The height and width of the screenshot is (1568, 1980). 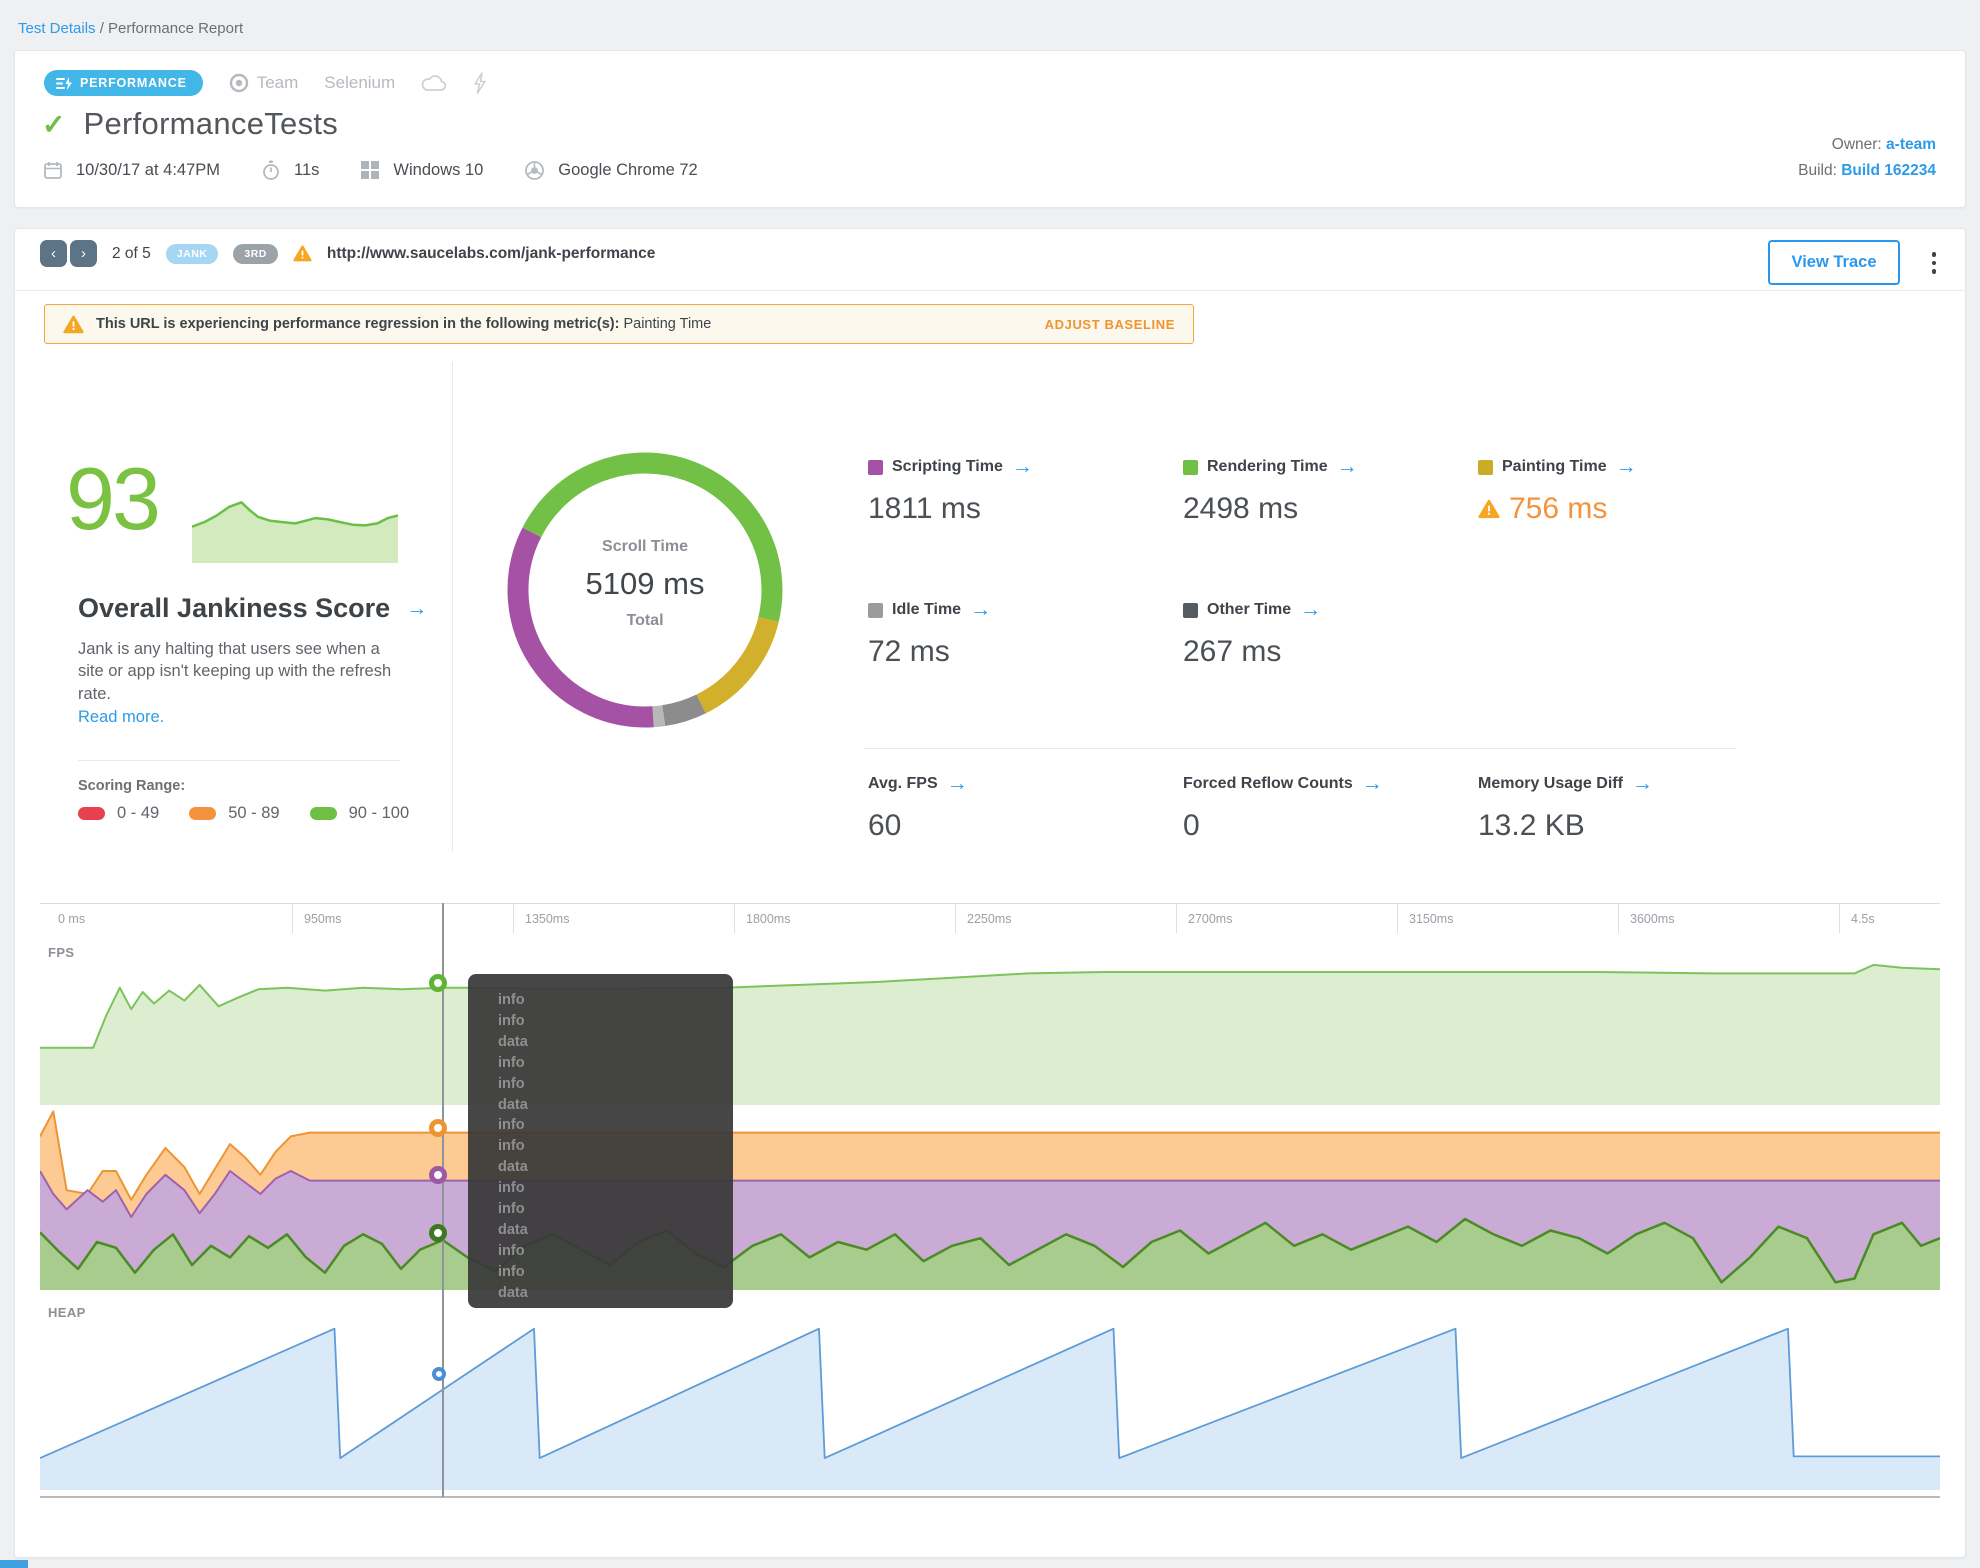 I want to click on breadcrumb-test-details-link: Test Details, so click(x=57, y=28).